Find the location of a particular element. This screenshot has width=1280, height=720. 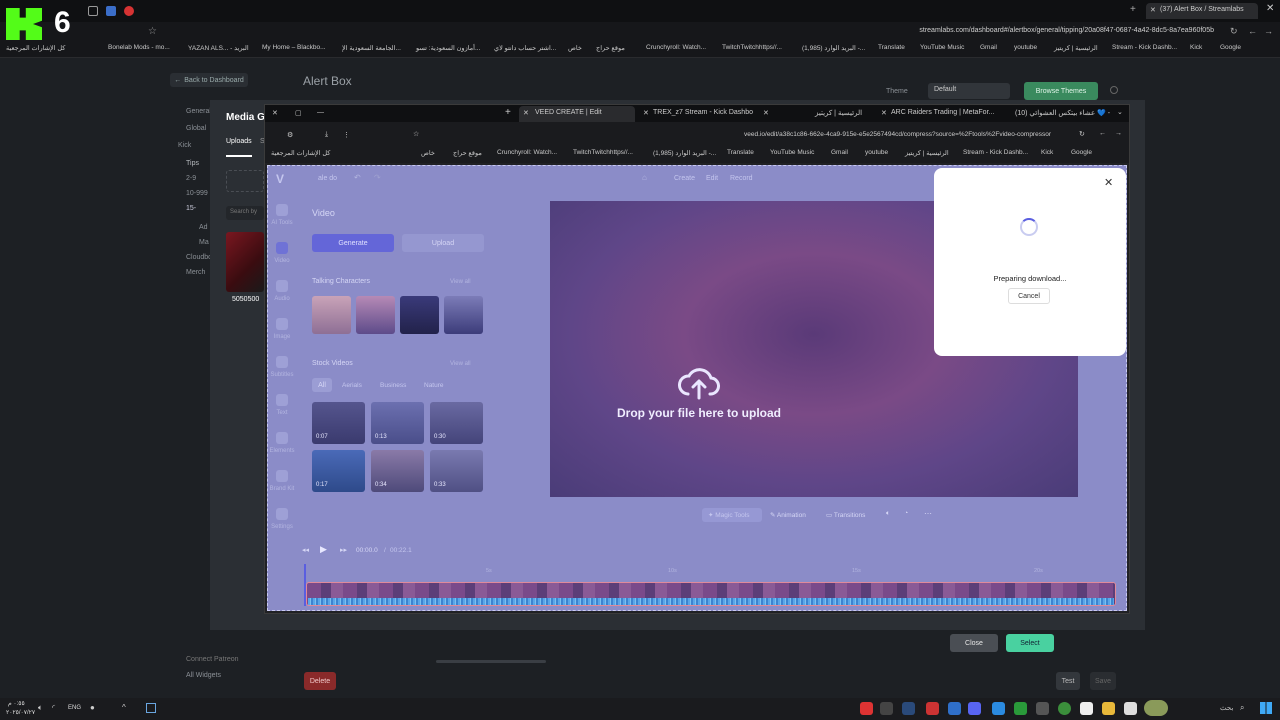

undo-icon: ↶ is located at coordinates (357, 177).